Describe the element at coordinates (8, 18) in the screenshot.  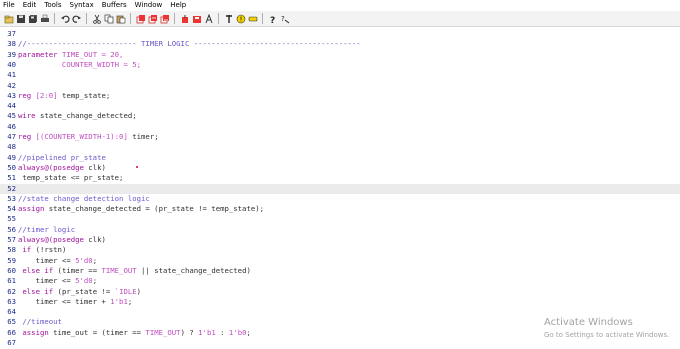
I see `open-file-icon` at that location.